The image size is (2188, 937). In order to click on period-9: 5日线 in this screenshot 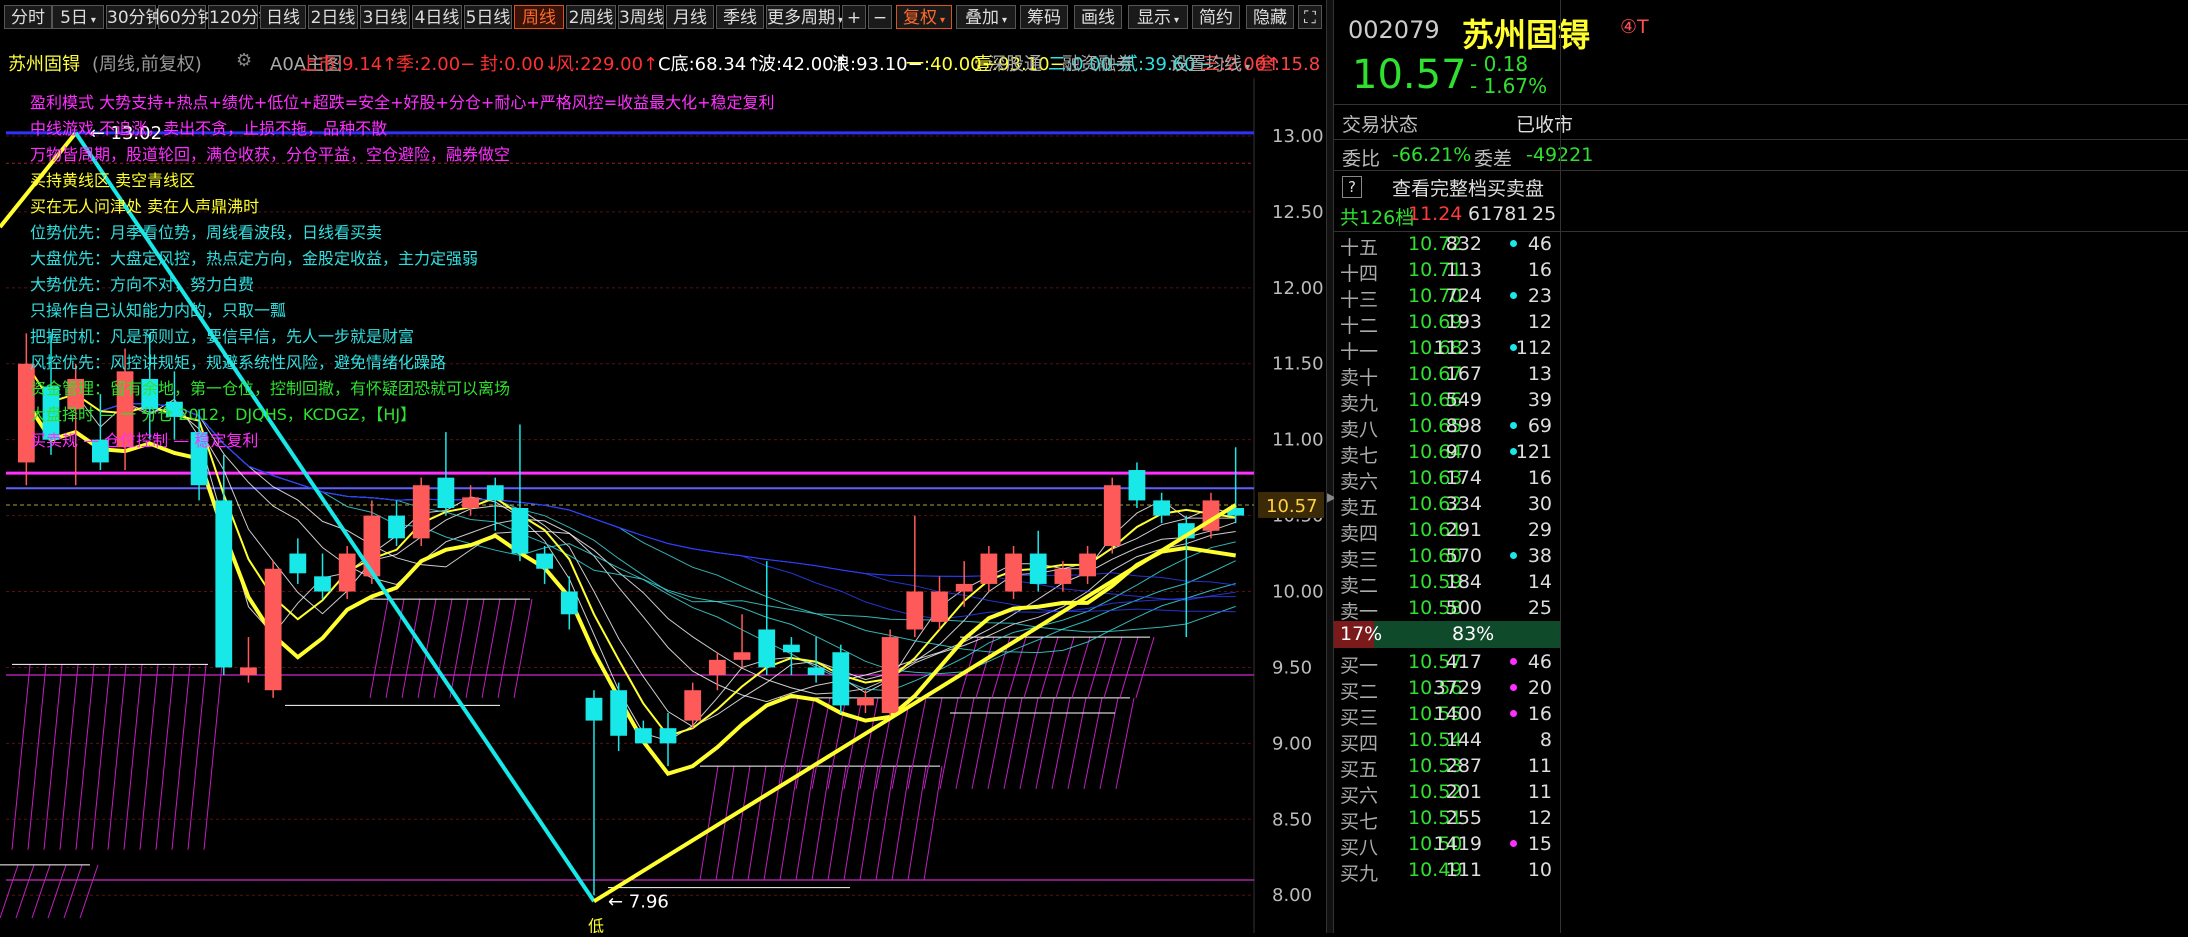, I will do `click(488, 17)`.